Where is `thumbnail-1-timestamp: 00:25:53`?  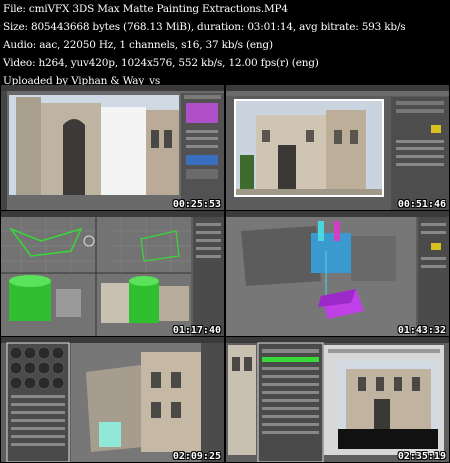
thumbnail-1-timestamp: 00:25:53 is located at coordinates (196, 204).